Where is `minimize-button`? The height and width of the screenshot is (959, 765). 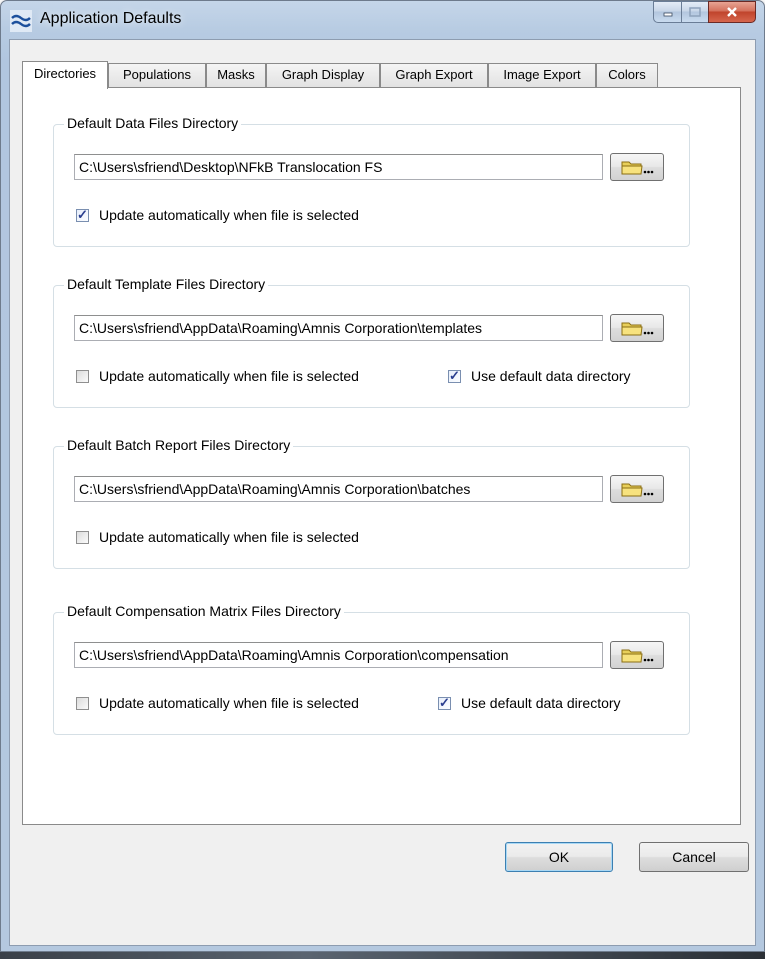
minimize-button is located at coordinates (667, 12).